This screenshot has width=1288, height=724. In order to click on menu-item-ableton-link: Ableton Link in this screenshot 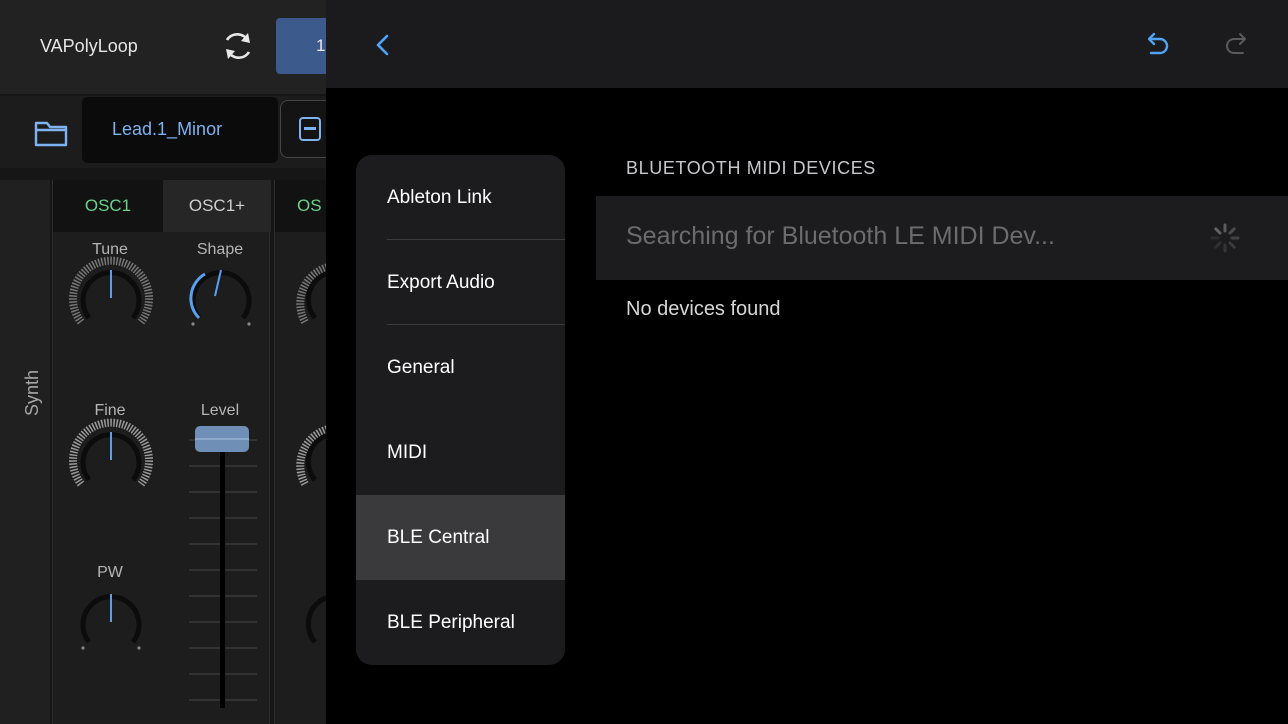, I will do `click(460, 197)`.